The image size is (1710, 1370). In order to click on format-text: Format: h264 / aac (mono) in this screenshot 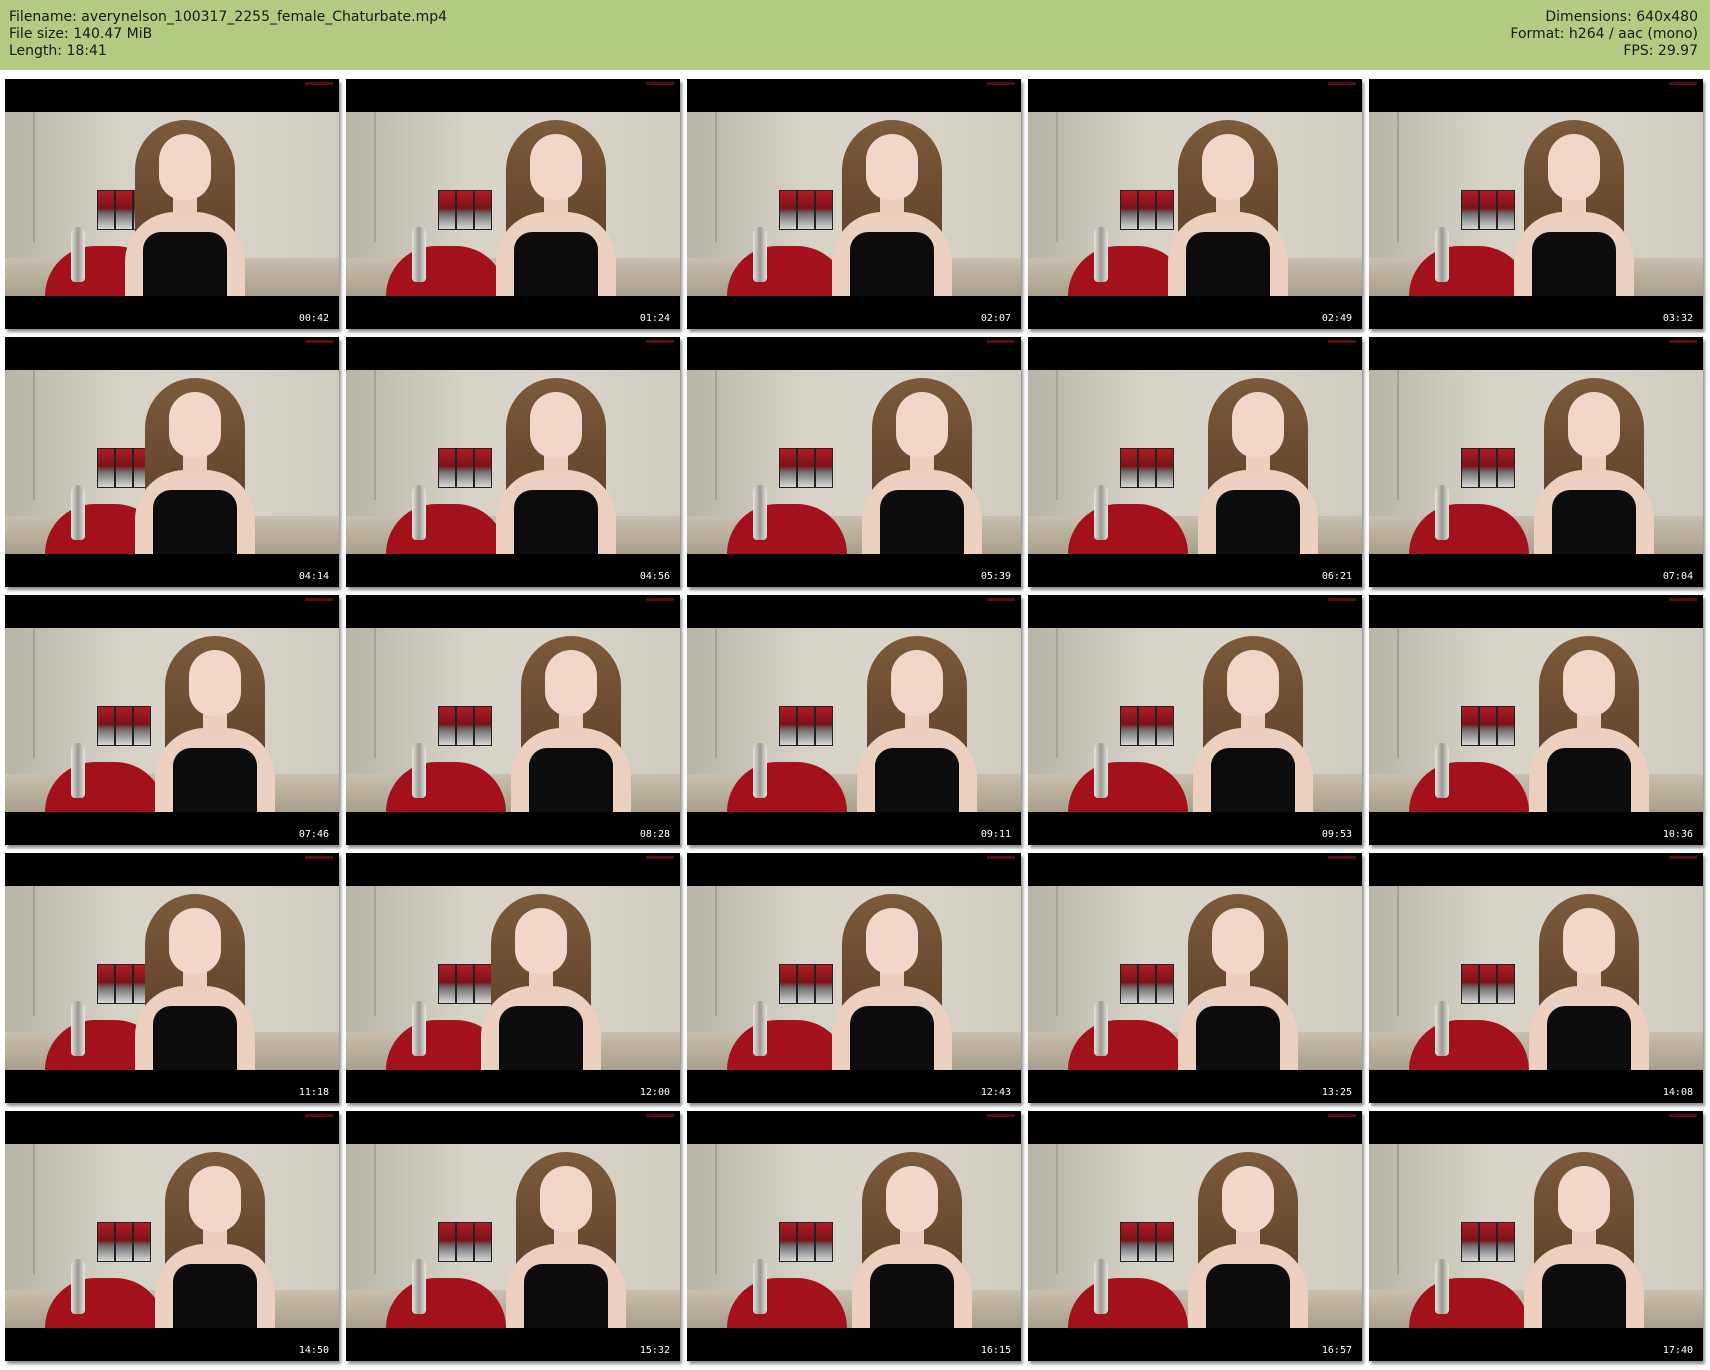, I will do `click(1604, 34)`.